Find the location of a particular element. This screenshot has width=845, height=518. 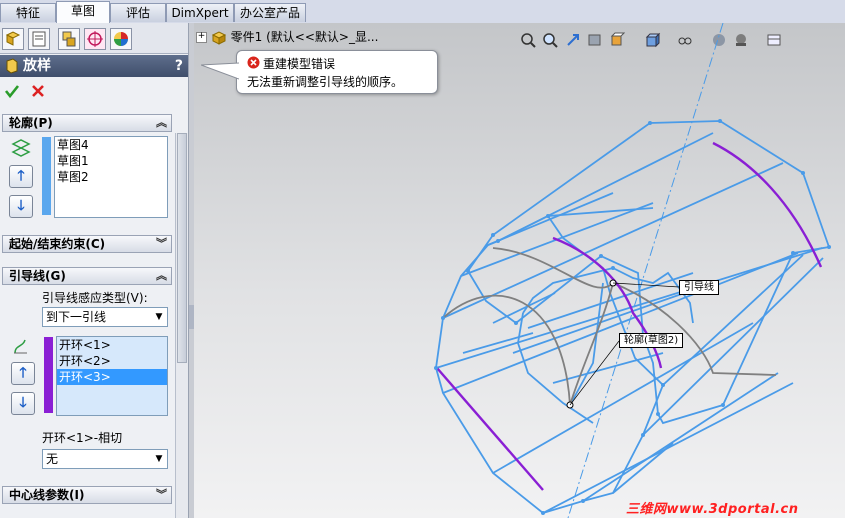

tab-evaluate: 评估 is located at coordinates (138, 12).